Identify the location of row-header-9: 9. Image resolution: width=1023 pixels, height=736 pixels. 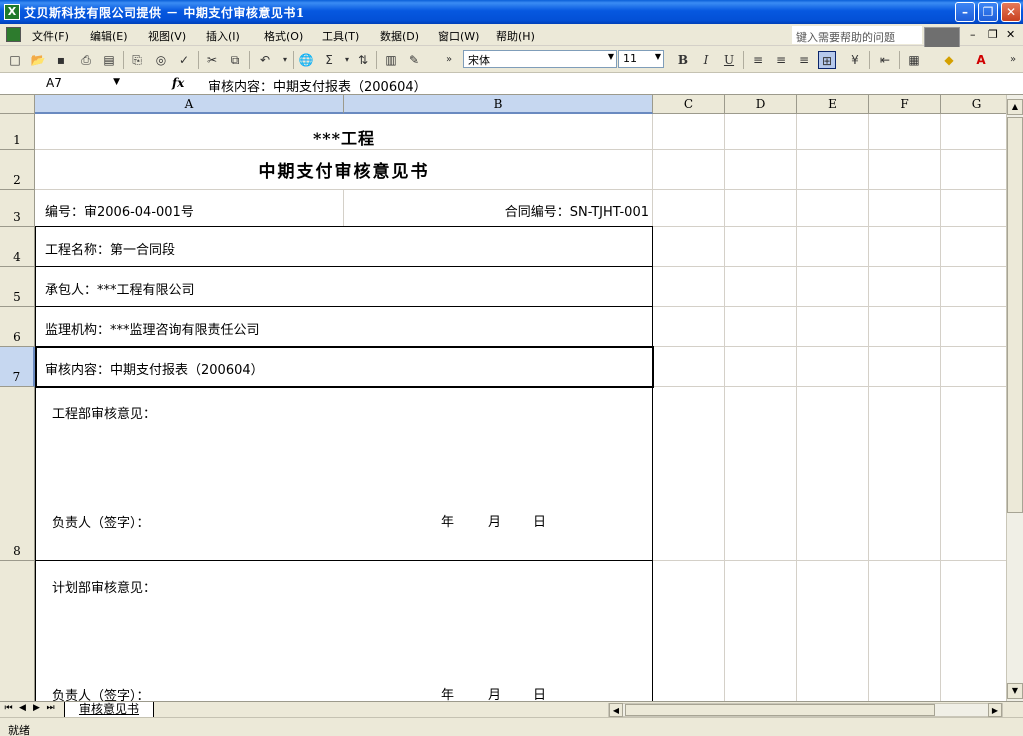
(17, 631).